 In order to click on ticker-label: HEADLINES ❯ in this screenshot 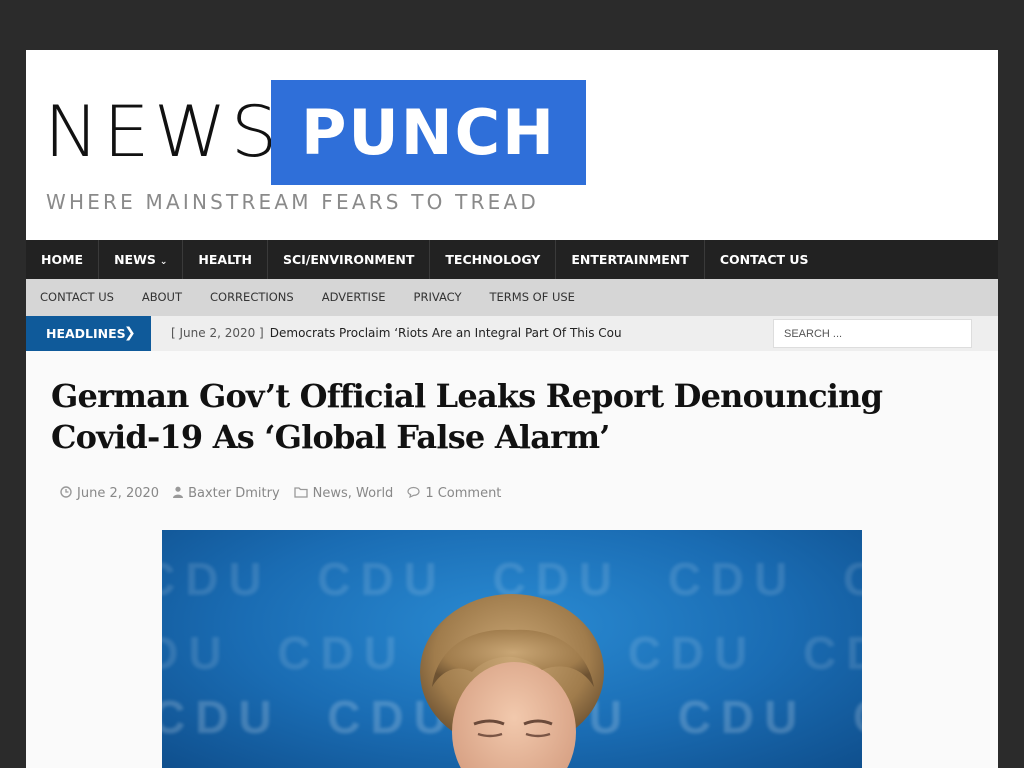, I will do `click(88, 333)`.